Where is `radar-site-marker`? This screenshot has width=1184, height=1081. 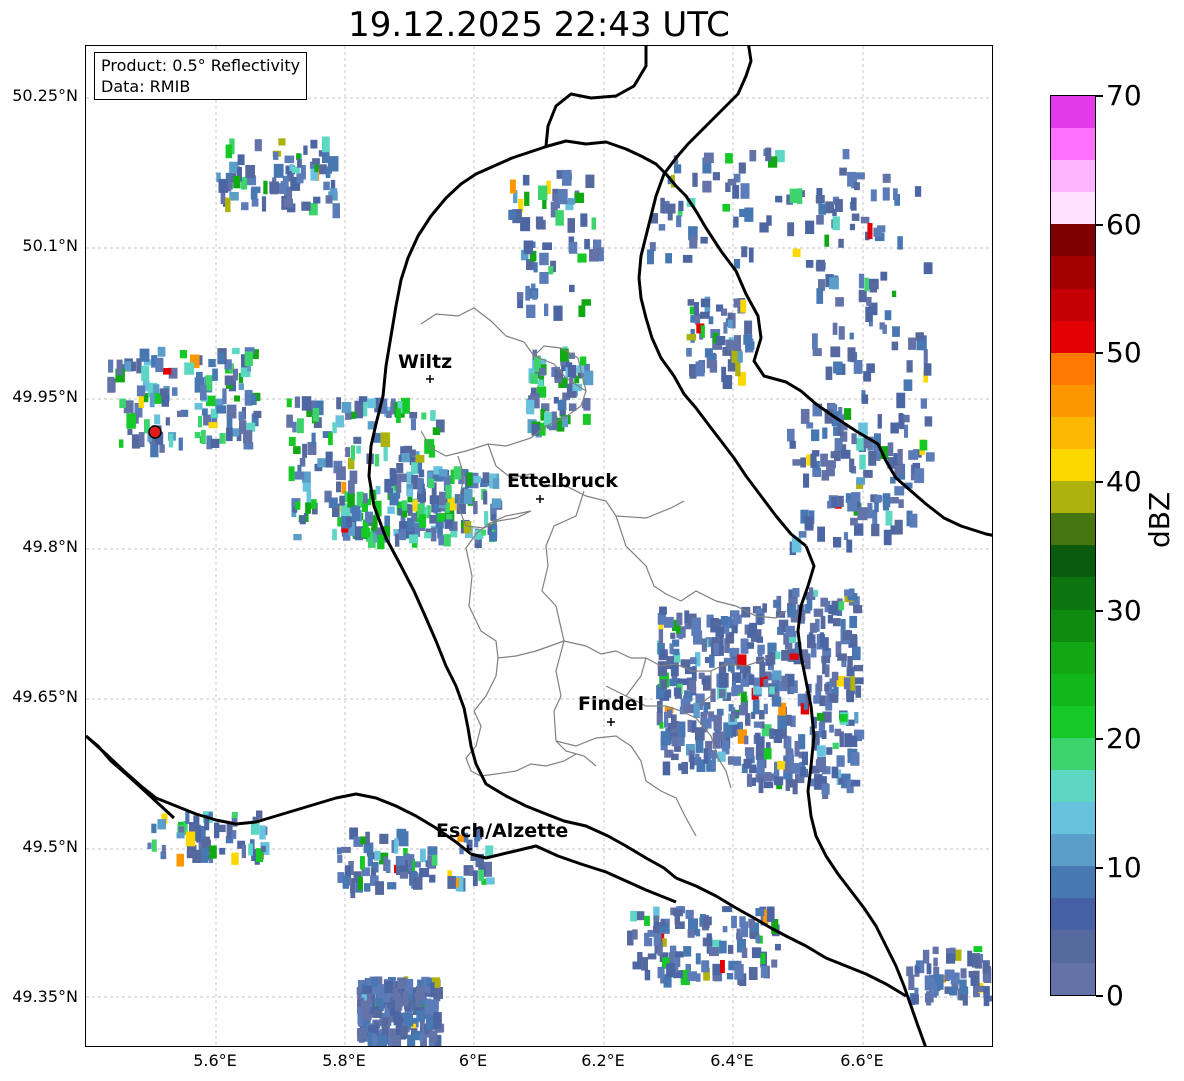 radar-site-marker is located at coordinates (155, 432).